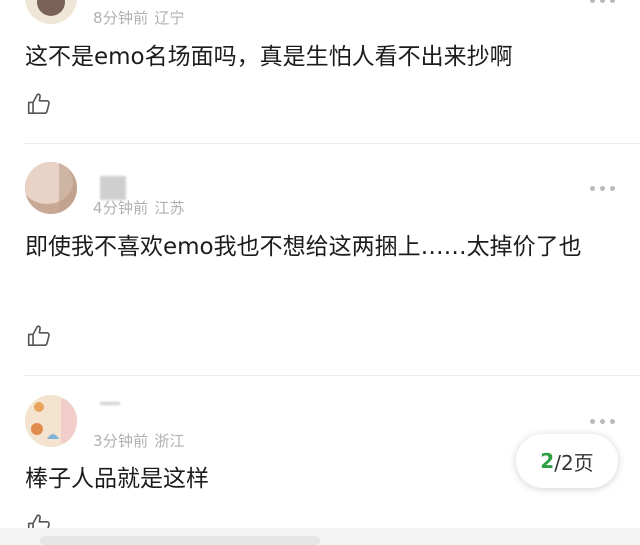 Image resolution: width=640 pixels, height=545 pixels. What do you see at coordinates (121, 441) in the screenshot?
I see `comment-time: 3分钟前` at bounding box center [121, 441].